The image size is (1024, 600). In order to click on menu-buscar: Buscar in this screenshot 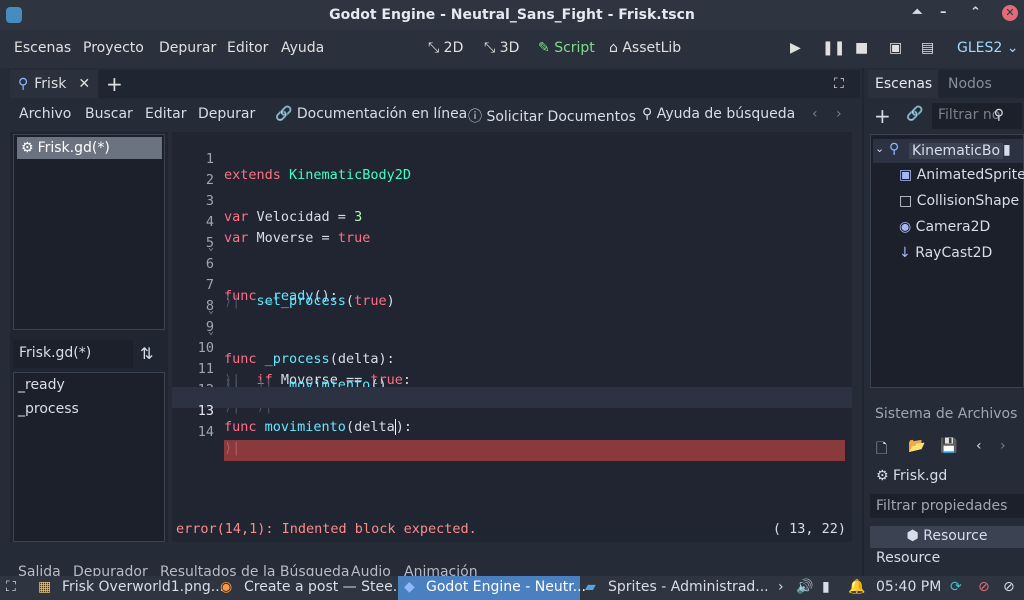, I will do `click(109, 114)`.